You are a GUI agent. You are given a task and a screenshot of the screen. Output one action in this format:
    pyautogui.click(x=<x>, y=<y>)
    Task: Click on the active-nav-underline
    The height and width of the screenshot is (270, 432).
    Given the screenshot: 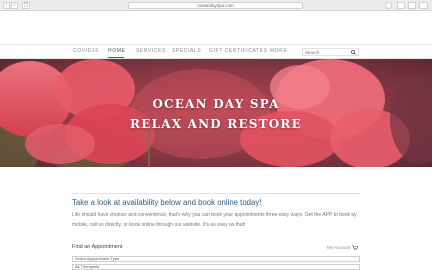 What is the action you would take?
    pyautogui.click(x=116, y=57)
    